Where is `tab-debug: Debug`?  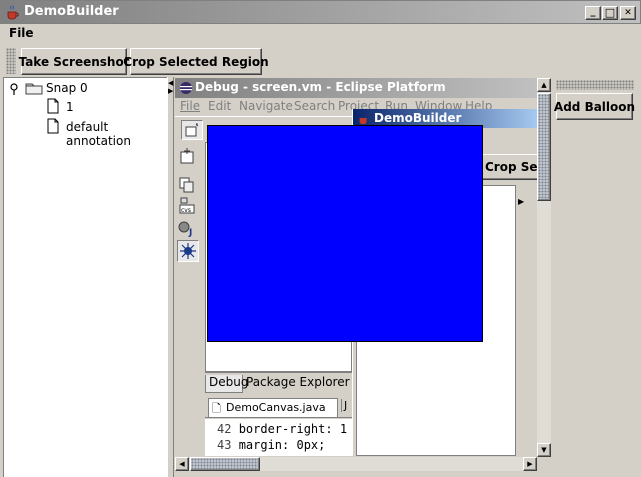
tab-debug: Debug is located at coordinates (226, 384).